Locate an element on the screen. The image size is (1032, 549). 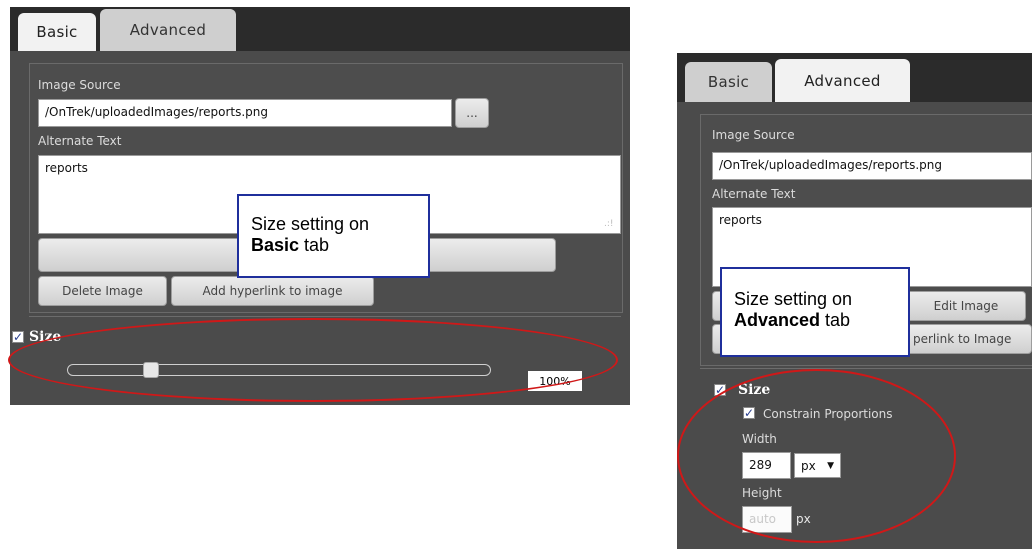
right-image-source-input: /OnTrek/uploadedImages/reports.png is located at coordinates (872, 166).